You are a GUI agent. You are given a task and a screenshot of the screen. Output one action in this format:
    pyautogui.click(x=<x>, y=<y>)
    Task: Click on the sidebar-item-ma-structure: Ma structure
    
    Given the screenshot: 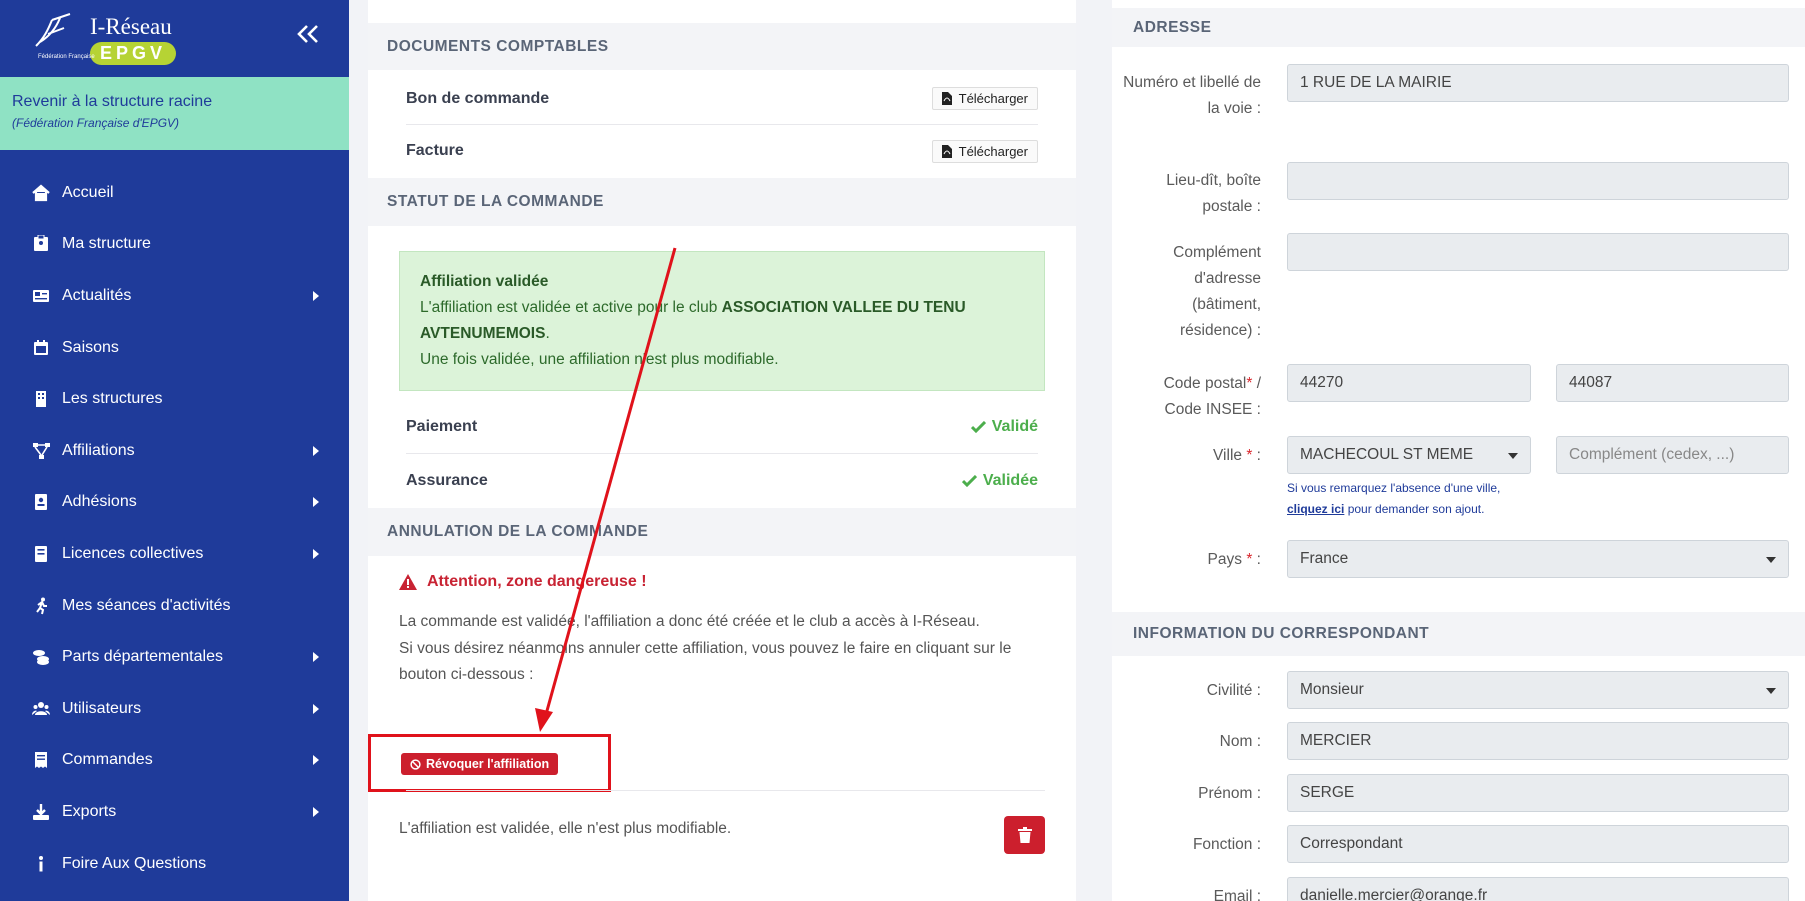 What is the action you would take?
    pyautogui.click(x=174, y=245)
    